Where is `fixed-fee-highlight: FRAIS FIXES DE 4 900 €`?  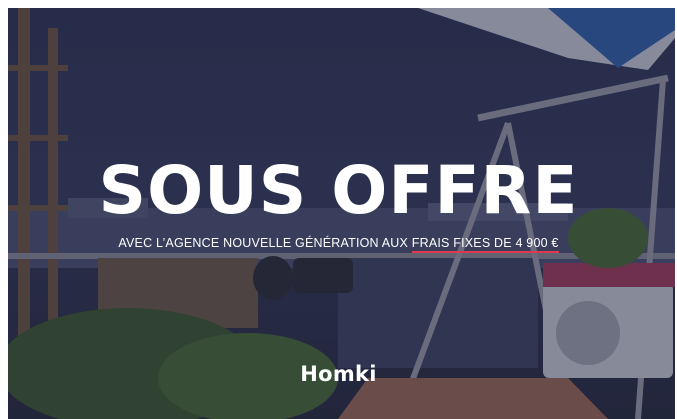 fixed-fee-highlight: FRAIS FIXES DE 4 900 € is located at coordinates (485, 244).